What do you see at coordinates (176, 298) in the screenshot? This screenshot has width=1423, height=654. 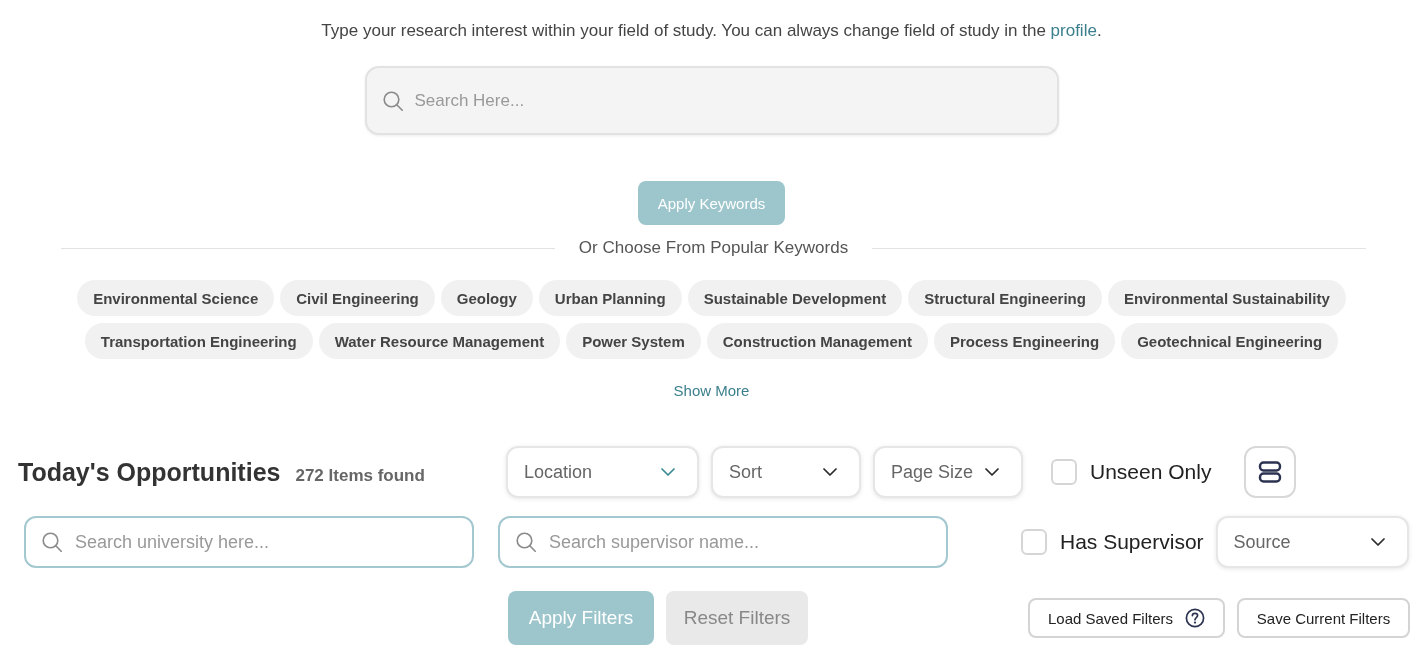 I see `keyword-chip: Environmental Science` at bounding box center [176, 298].